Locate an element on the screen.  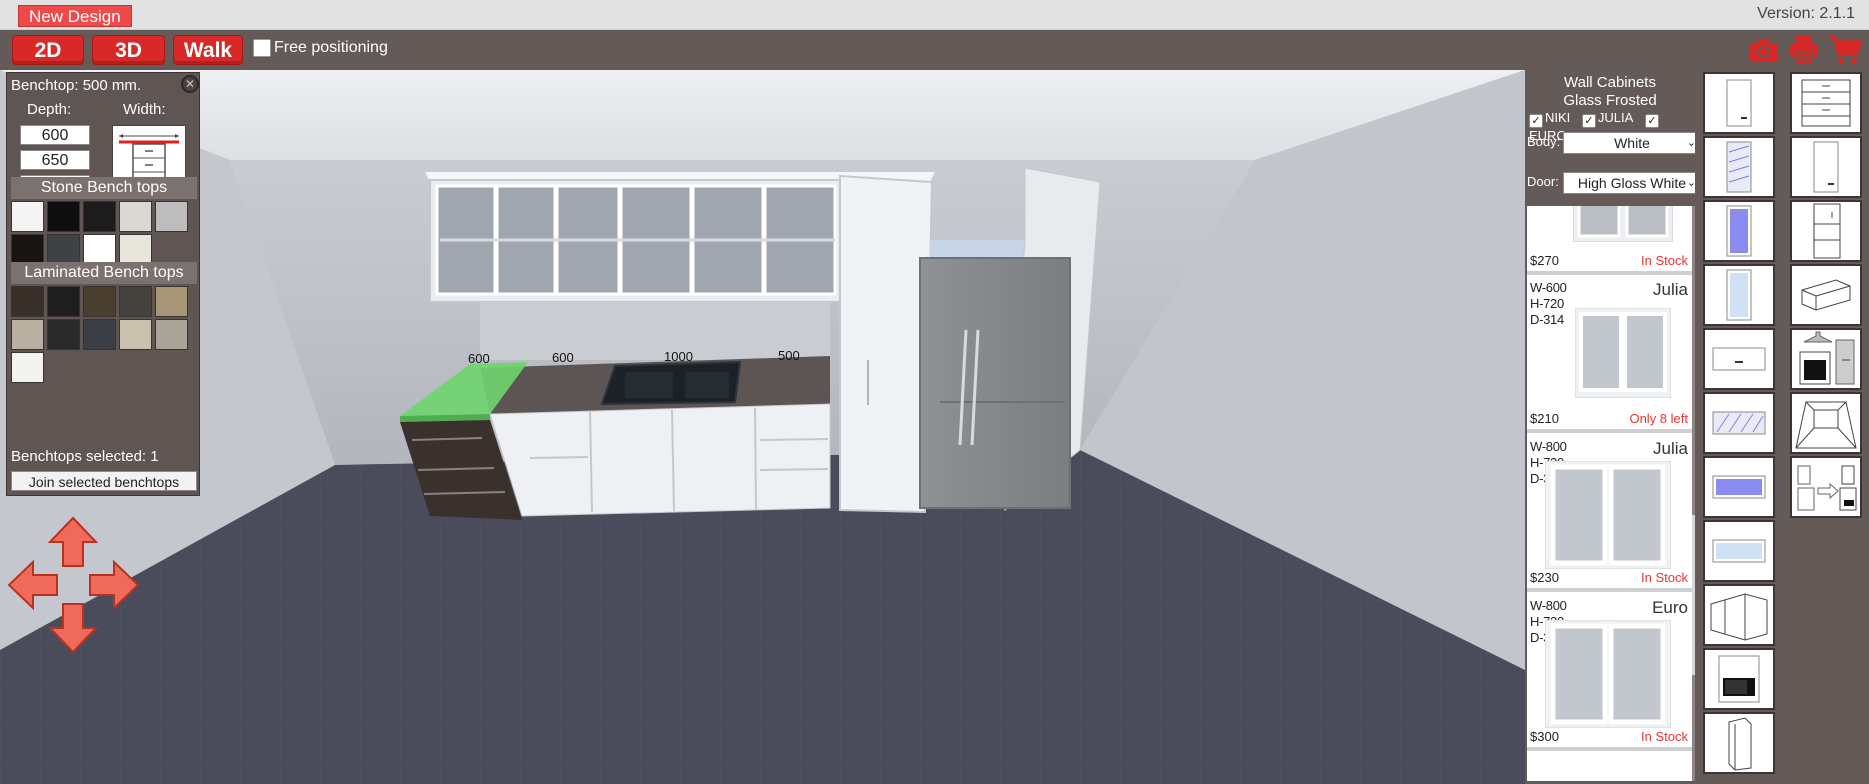
category-tall-units is located at coordinates (1826, 231).